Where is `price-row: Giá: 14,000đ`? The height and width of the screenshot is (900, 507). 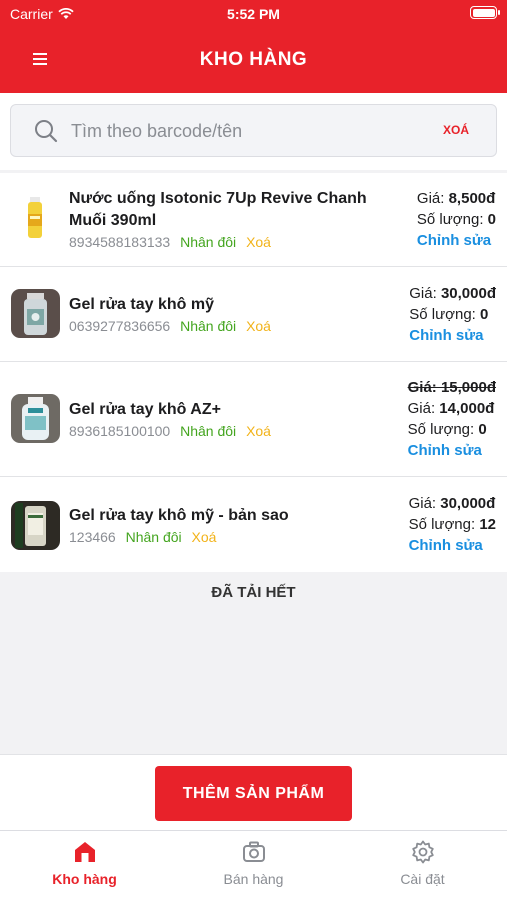 price-row: Giá: 14,000đ is located at coordinates (452, 408).